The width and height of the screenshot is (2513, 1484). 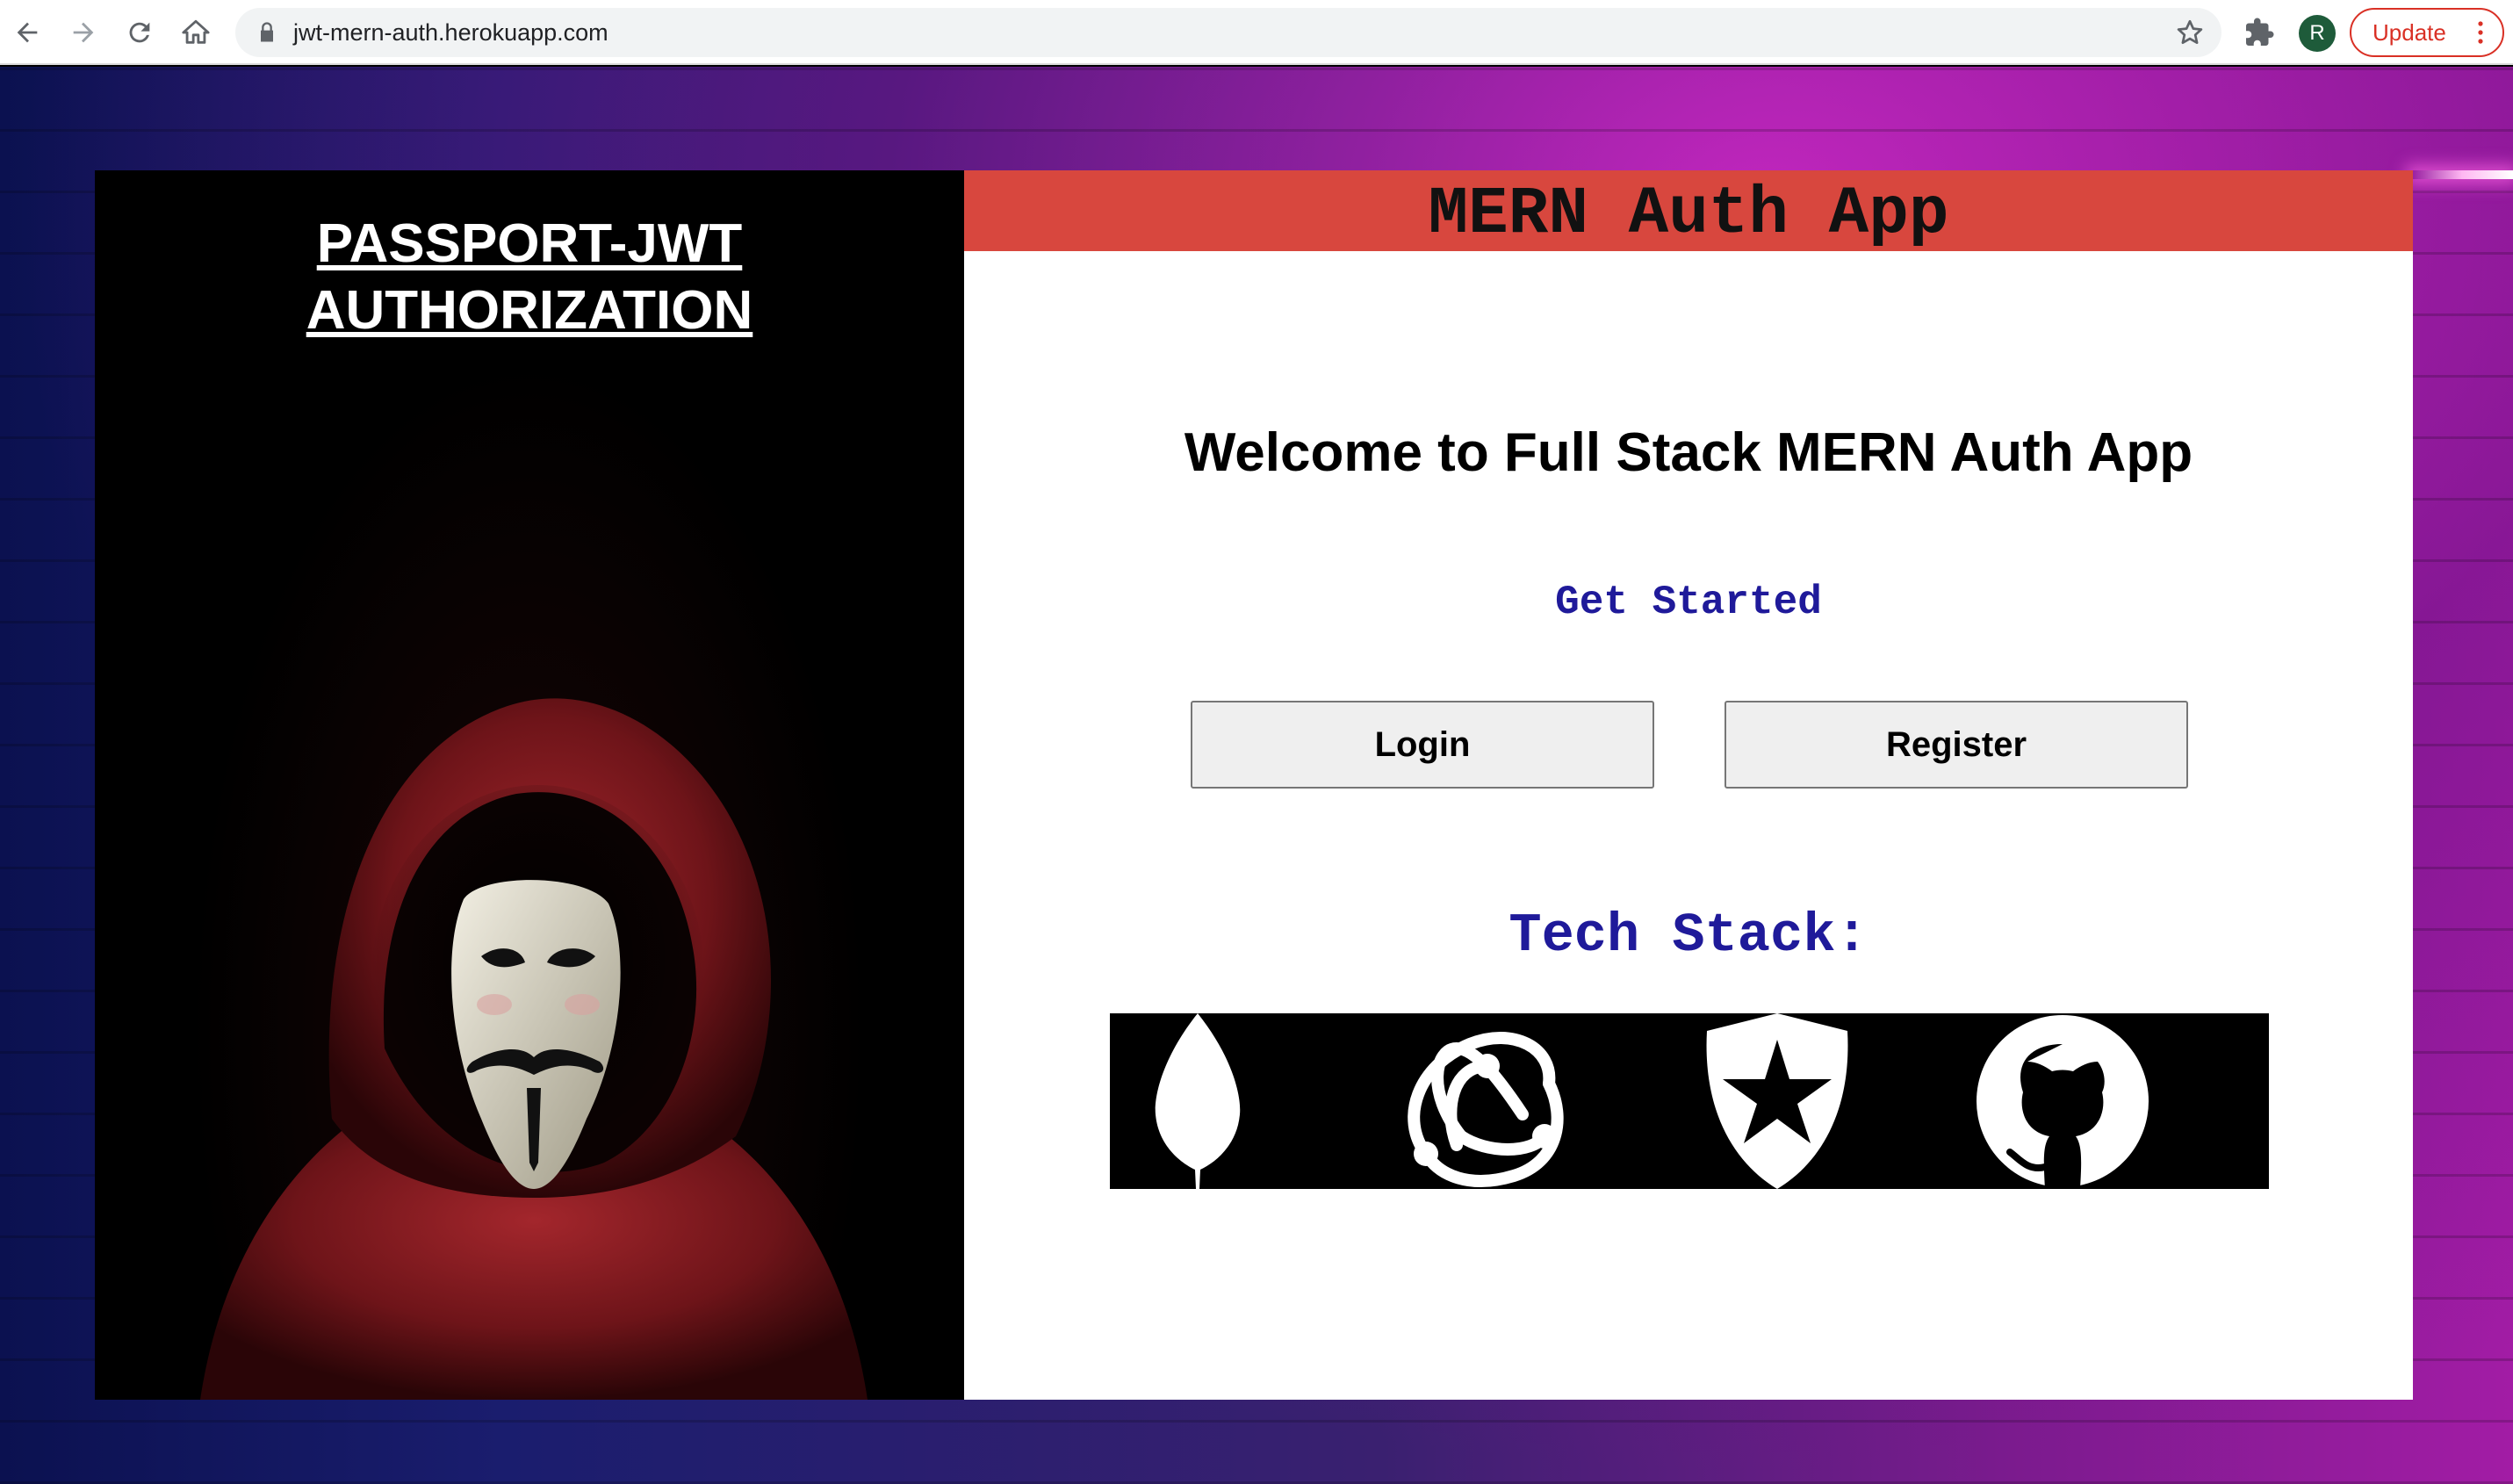 I want to click on back-button, so click(x=27, y=32).